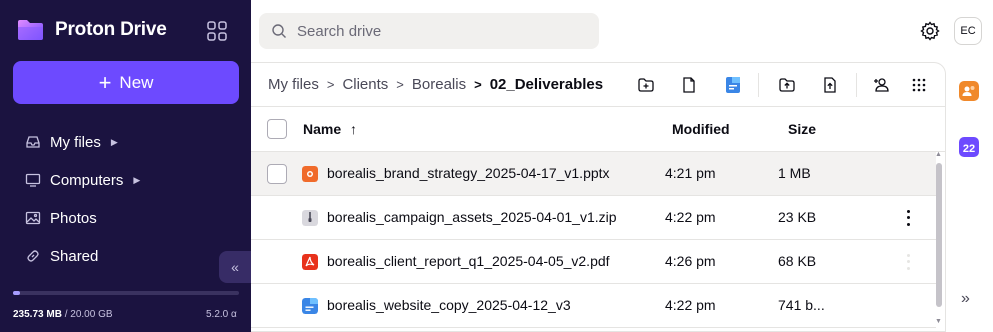 The image size is (993, 332). I want to click on select-all-checkbox, so click(277, 129).